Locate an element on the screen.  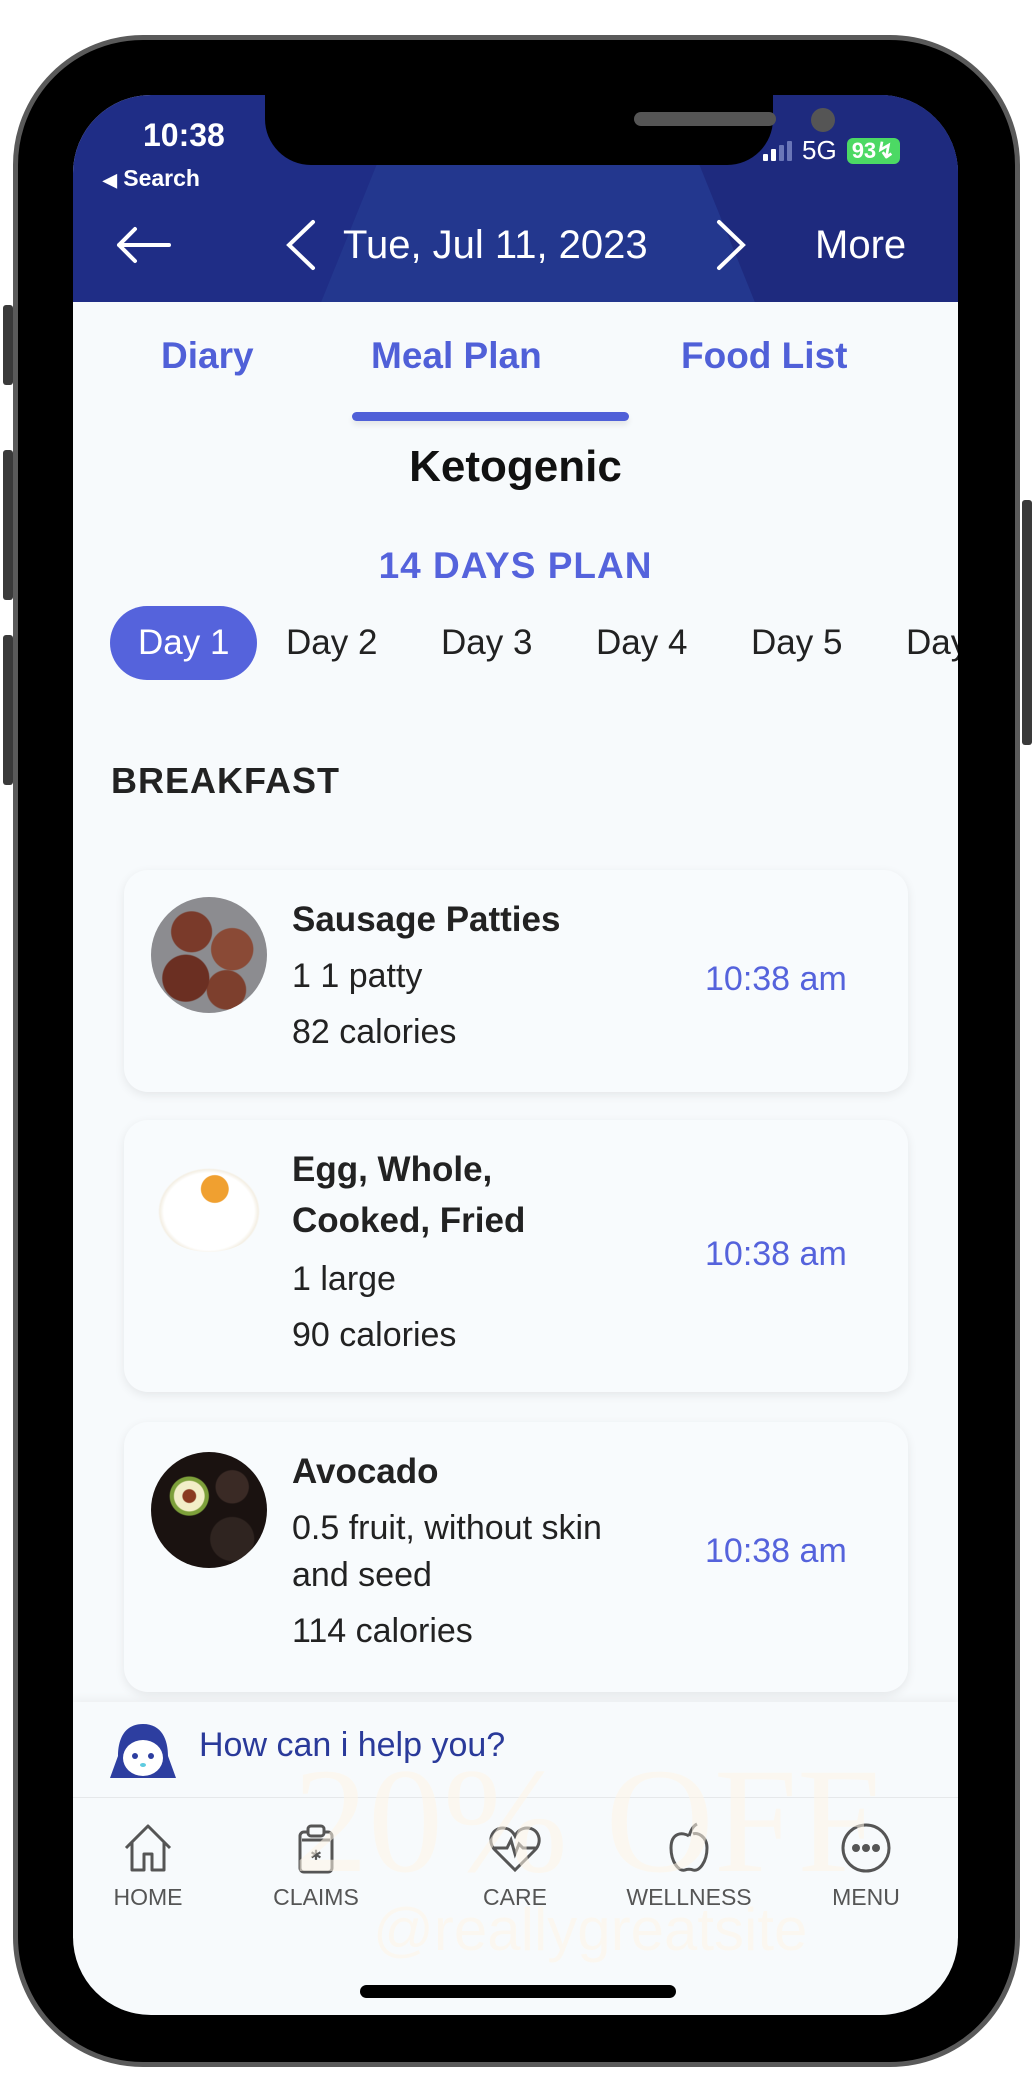
meal-section-title: BREAKFAST is located at coordinates (226, 780).